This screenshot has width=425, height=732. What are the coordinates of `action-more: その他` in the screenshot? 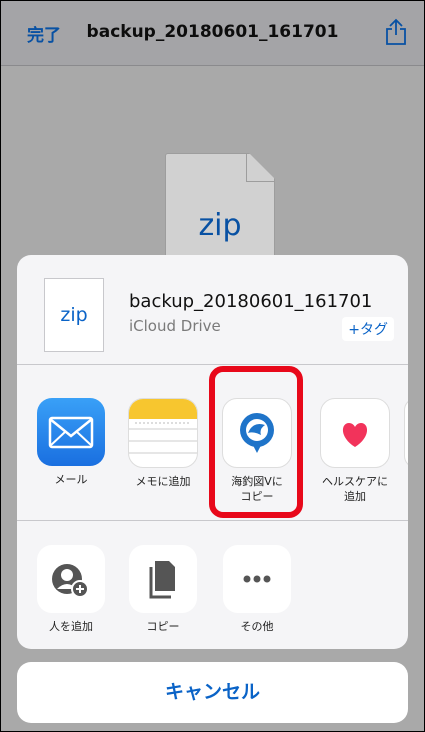 It's located at (257, 589).